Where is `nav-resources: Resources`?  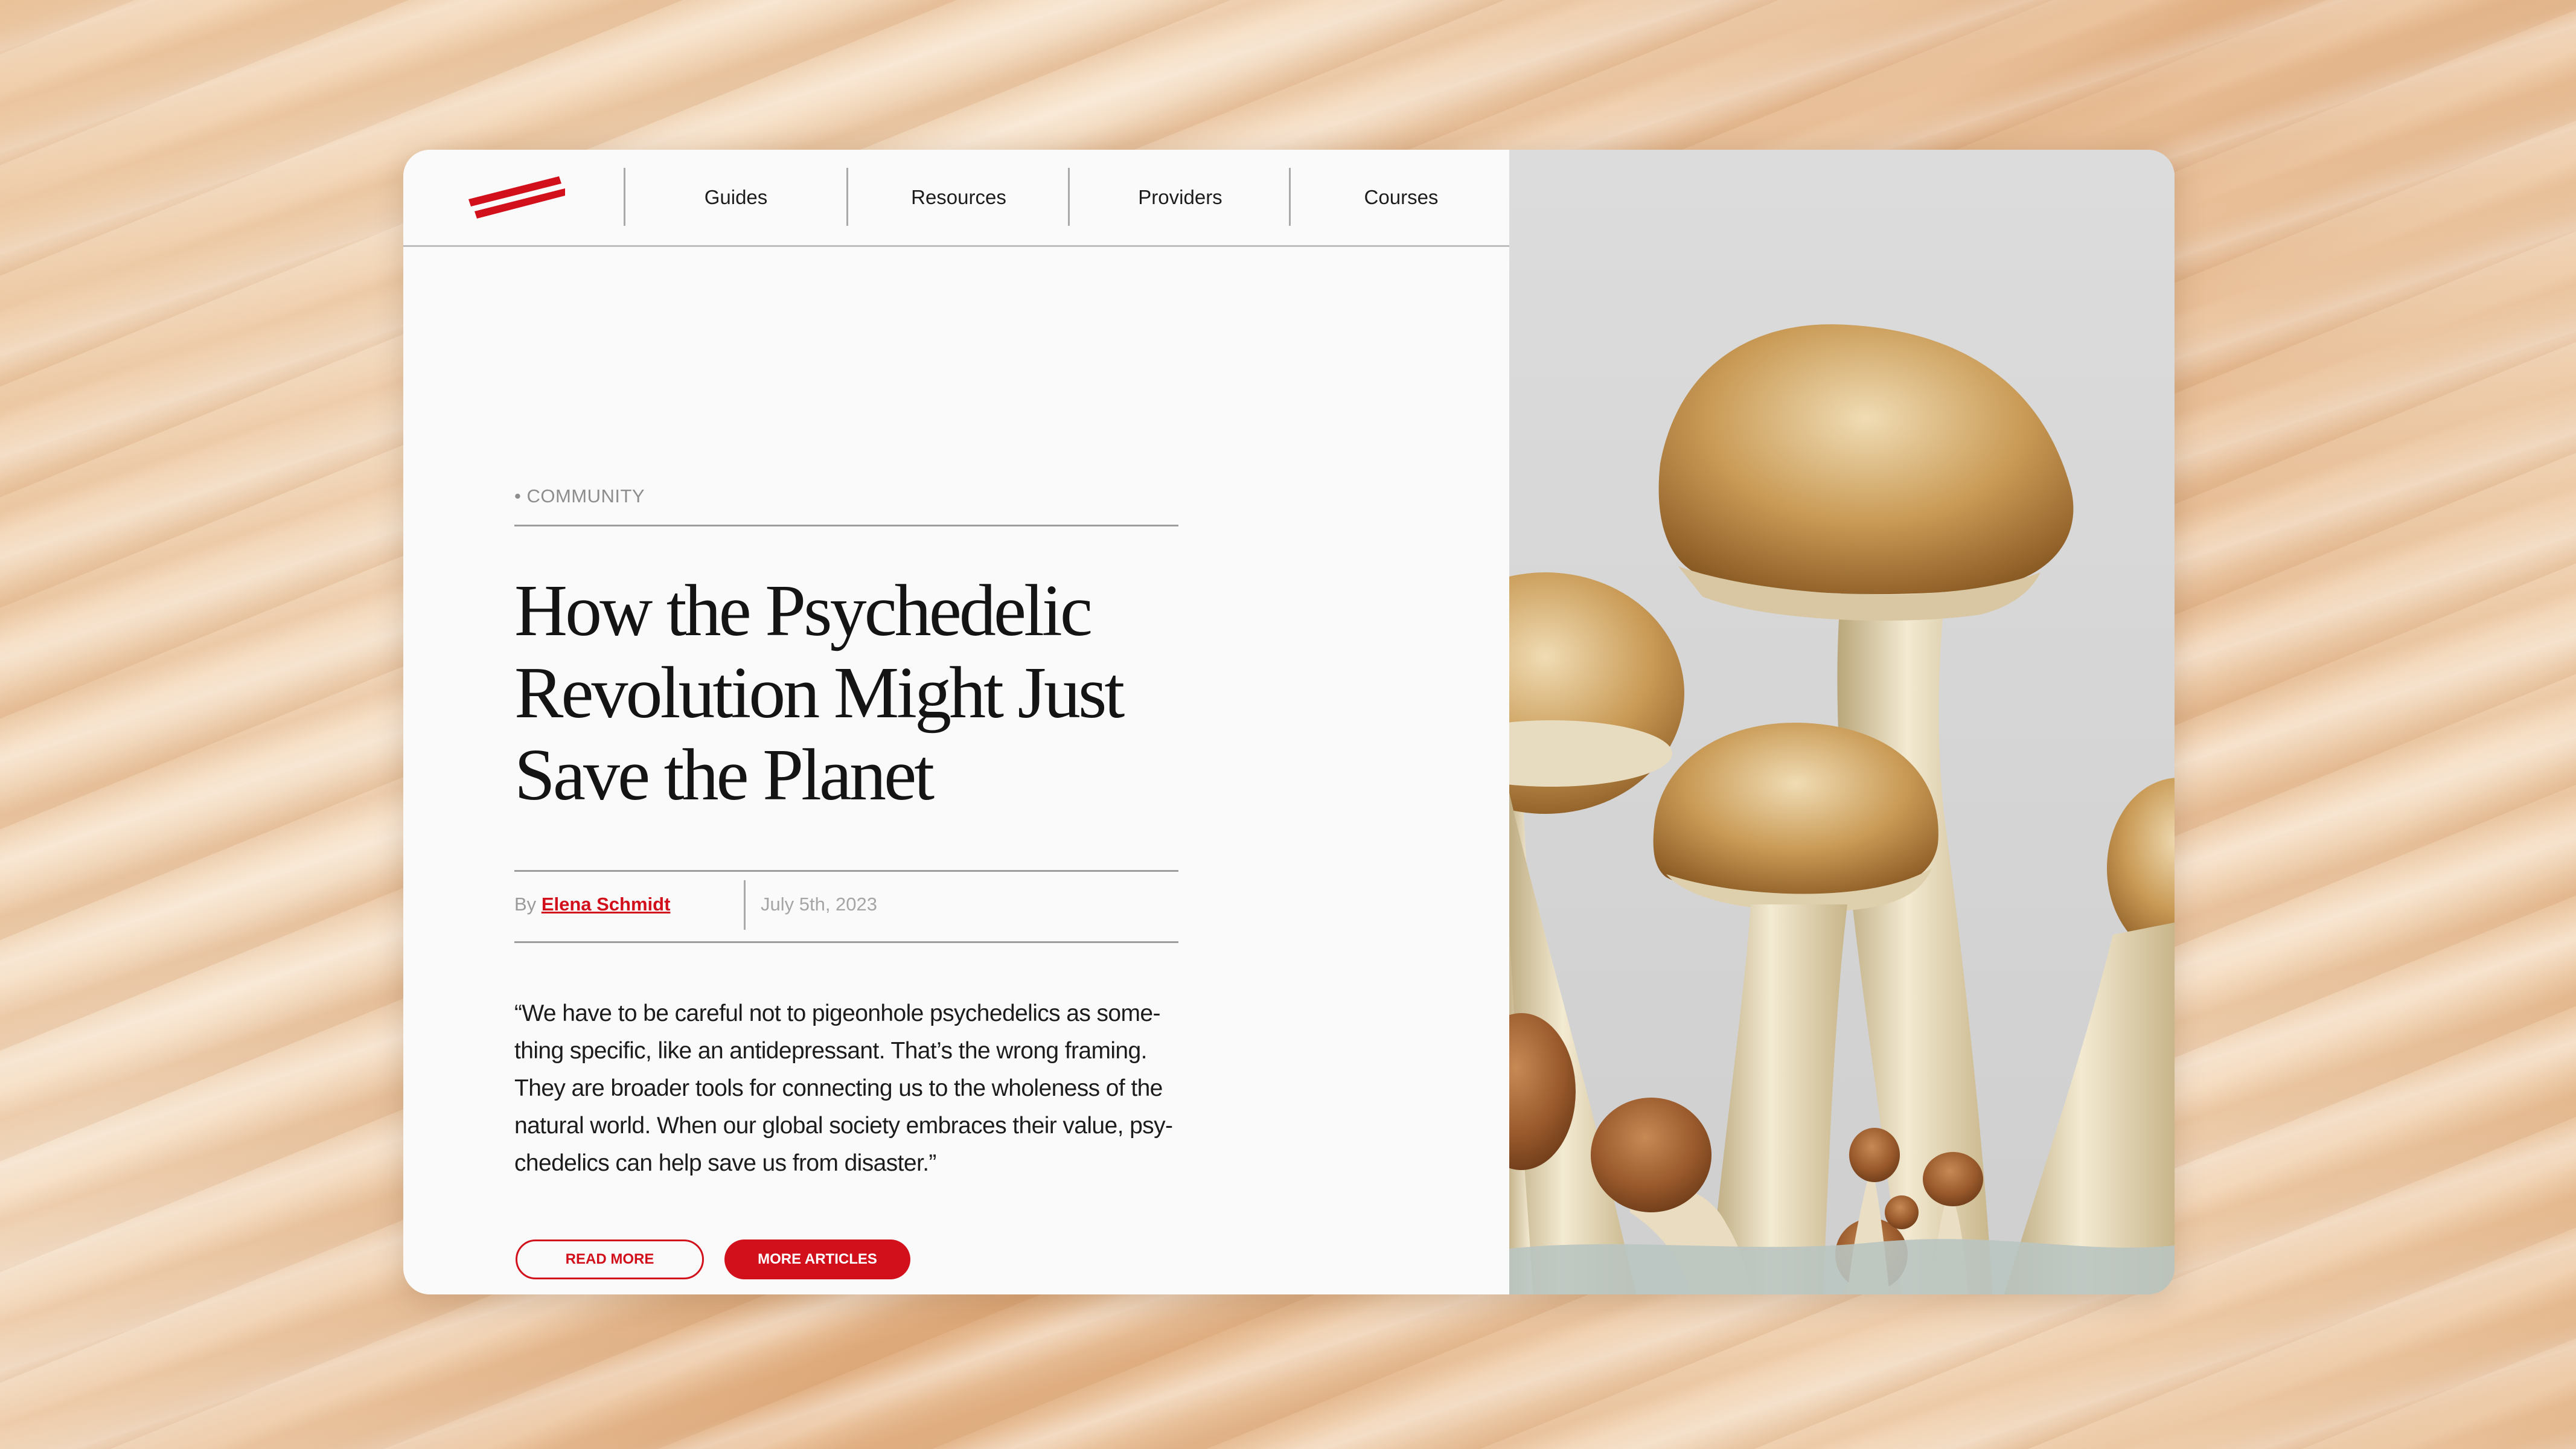 nav-resources: Resources is located at coordinates (958, 197).